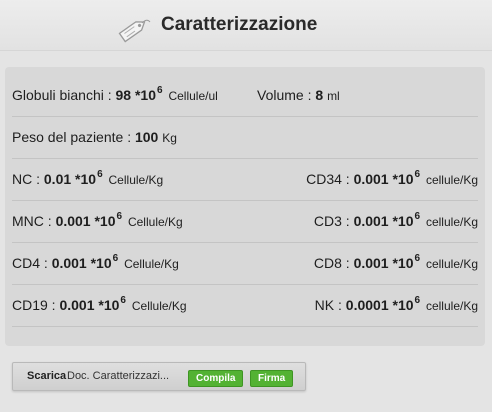  I want to click on compila-button: Compila, so click(216, 378).